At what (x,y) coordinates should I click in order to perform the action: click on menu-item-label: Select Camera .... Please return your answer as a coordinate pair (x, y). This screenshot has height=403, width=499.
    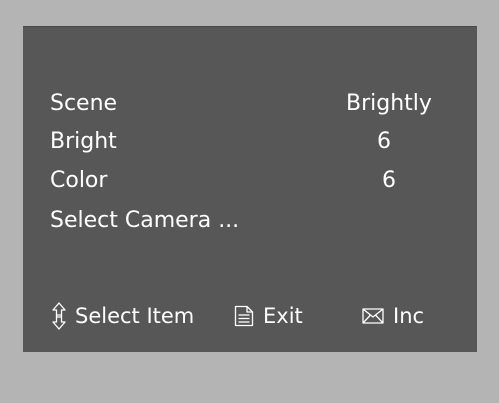
    Looking at the image, I should click on (145, 220).